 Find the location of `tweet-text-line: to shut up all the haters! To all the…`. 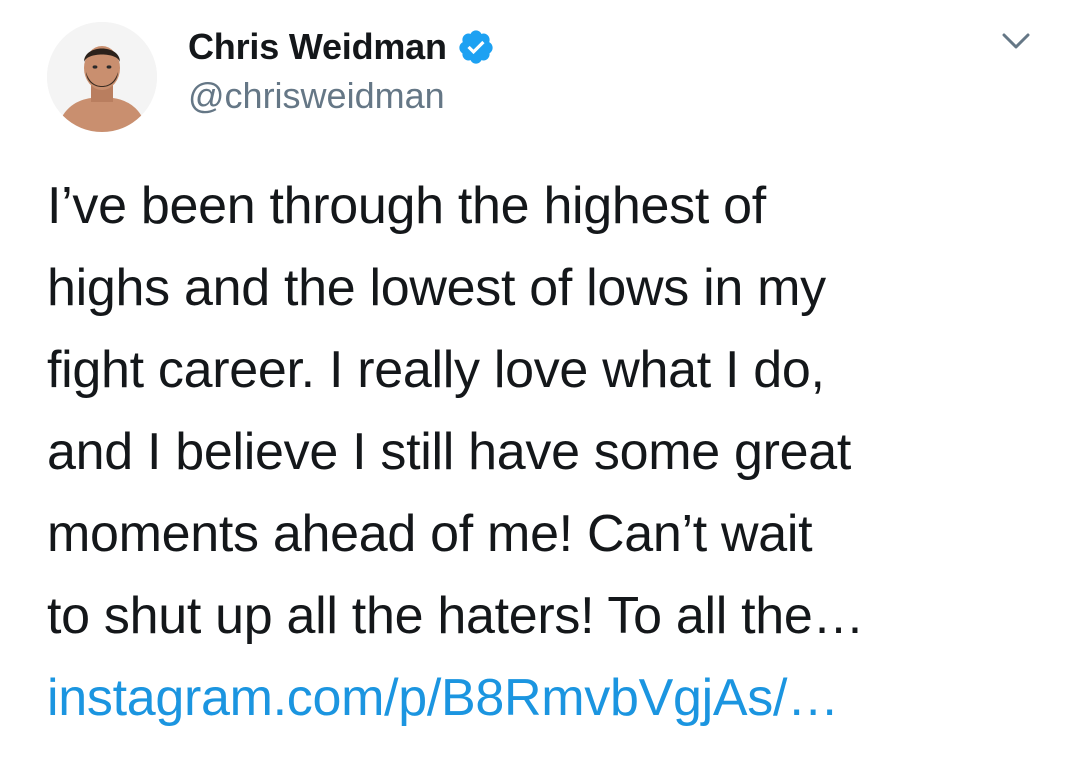

tweet-text-line: to shut up all the haters! To all the… is located at coordinates (456, 616).